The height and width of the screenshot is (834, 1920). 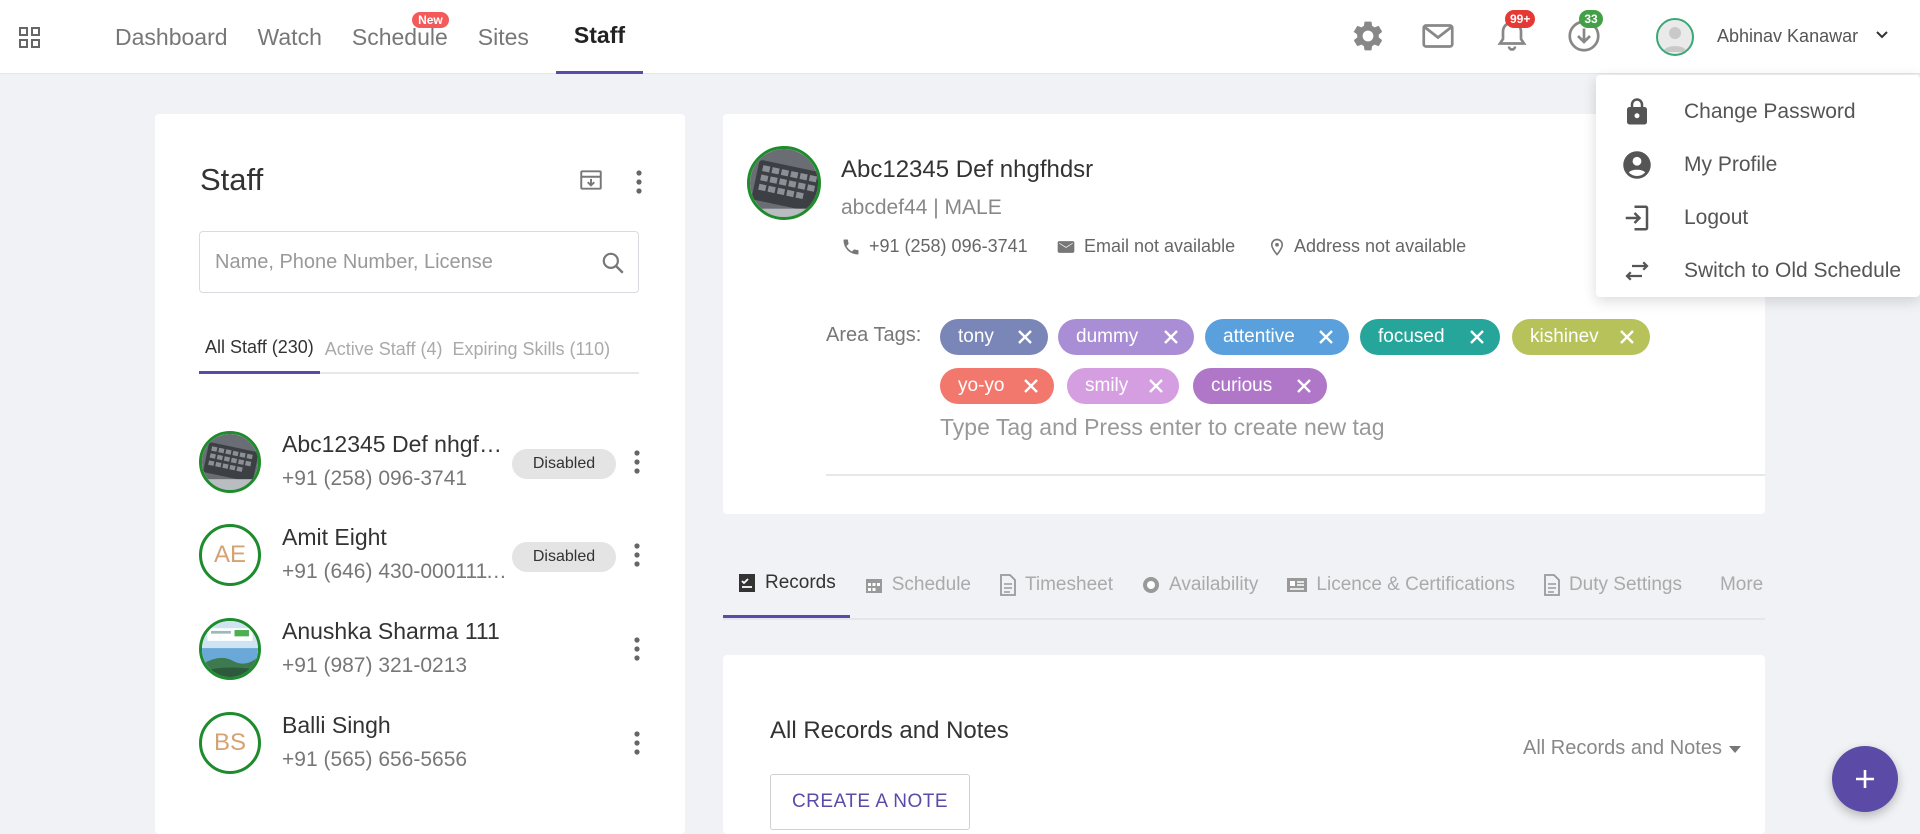 What do you see at coordinates (1438, 36) in the screenshot?
I see `mail-icon` at bounding box center [1438, 36].